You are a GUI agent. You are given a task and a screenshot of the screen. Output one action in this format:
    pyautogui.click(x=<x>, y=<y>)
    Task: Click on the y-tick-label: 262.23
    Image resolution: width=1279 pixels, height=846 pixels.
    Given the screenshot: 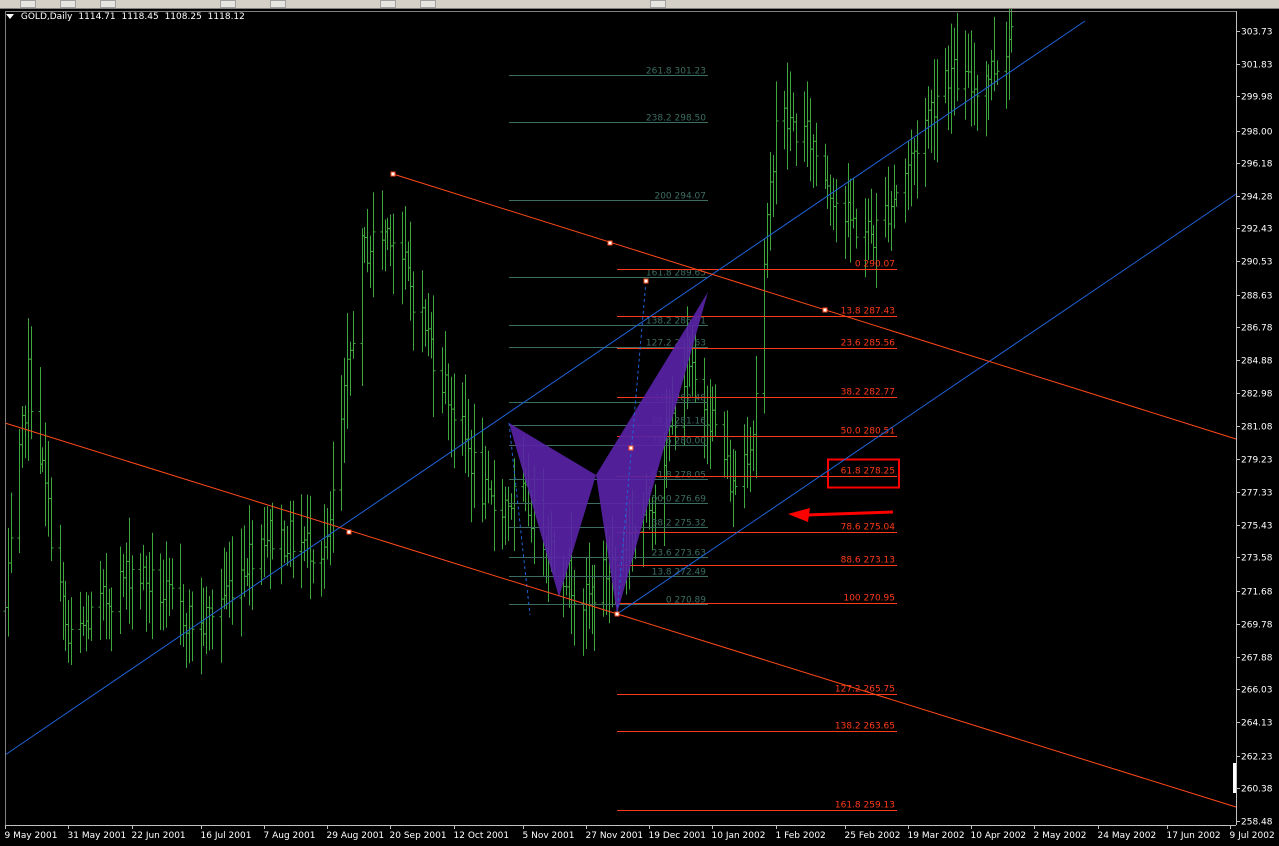 What is the action you would take?
    pyautogui.click(x=1257, y=758)
    